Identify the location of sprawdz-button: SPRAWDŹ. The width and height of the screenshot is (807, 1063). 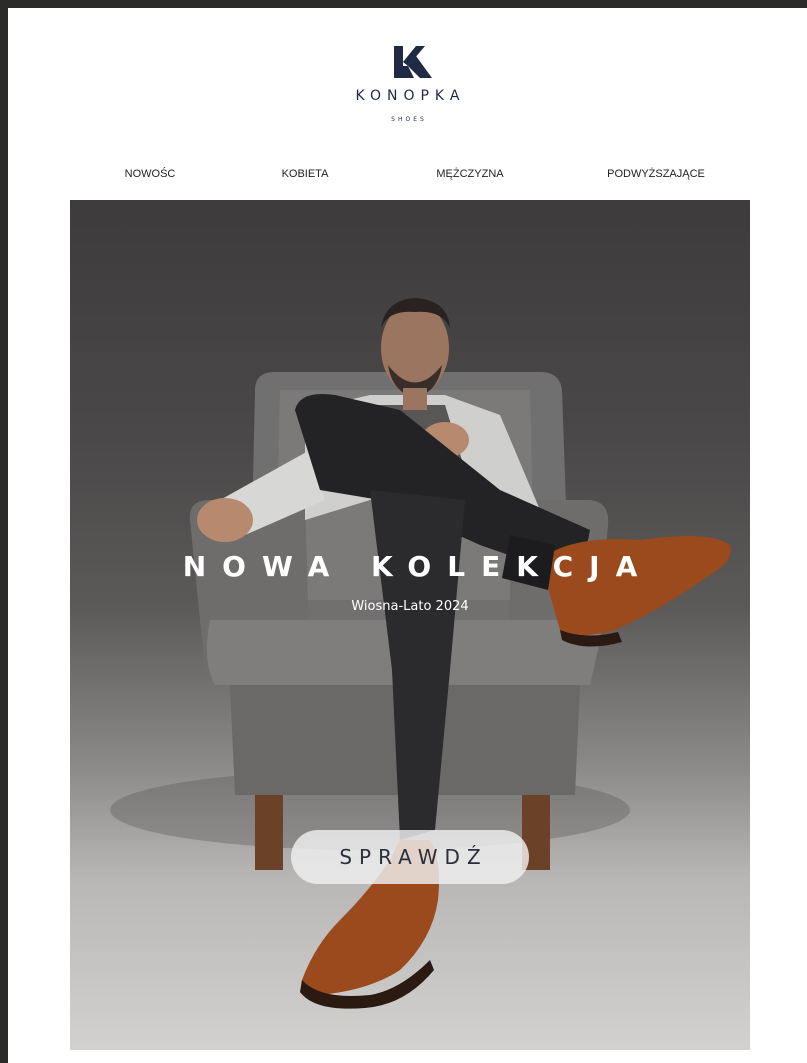
(410, 857).